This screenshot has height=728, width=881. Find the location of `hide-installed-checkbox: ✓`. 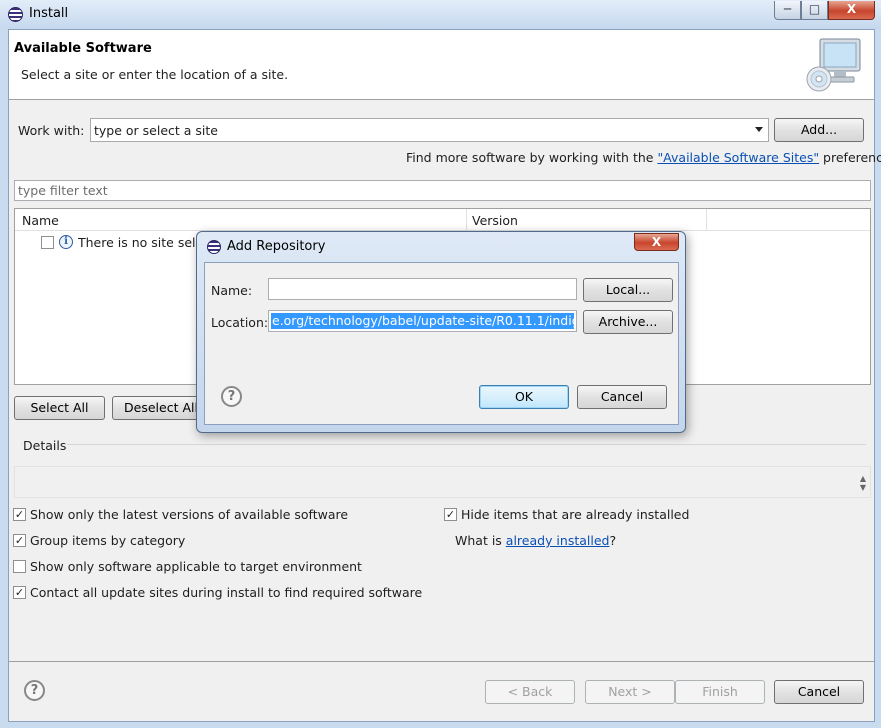

hide-installed-checkbox: ✓ is located at coordinates (450, 514).